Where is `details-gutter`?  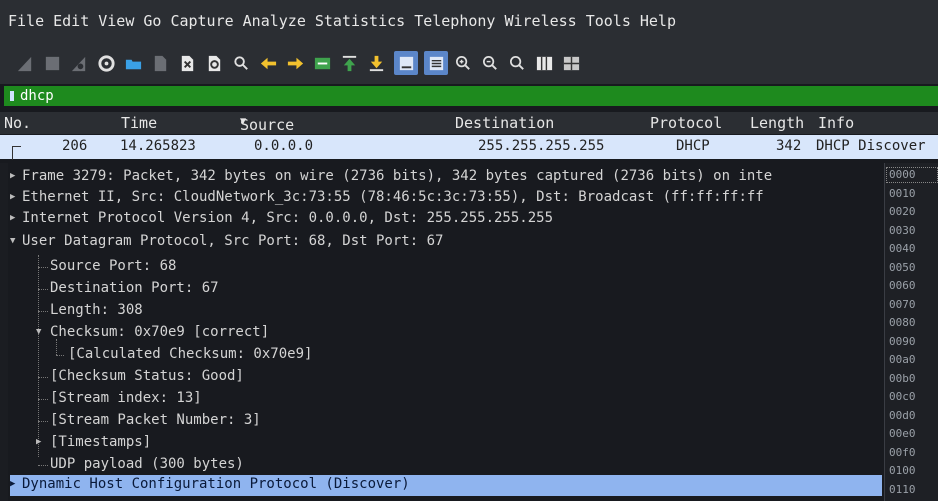 details-gutter is located at coordinates (4, 332).